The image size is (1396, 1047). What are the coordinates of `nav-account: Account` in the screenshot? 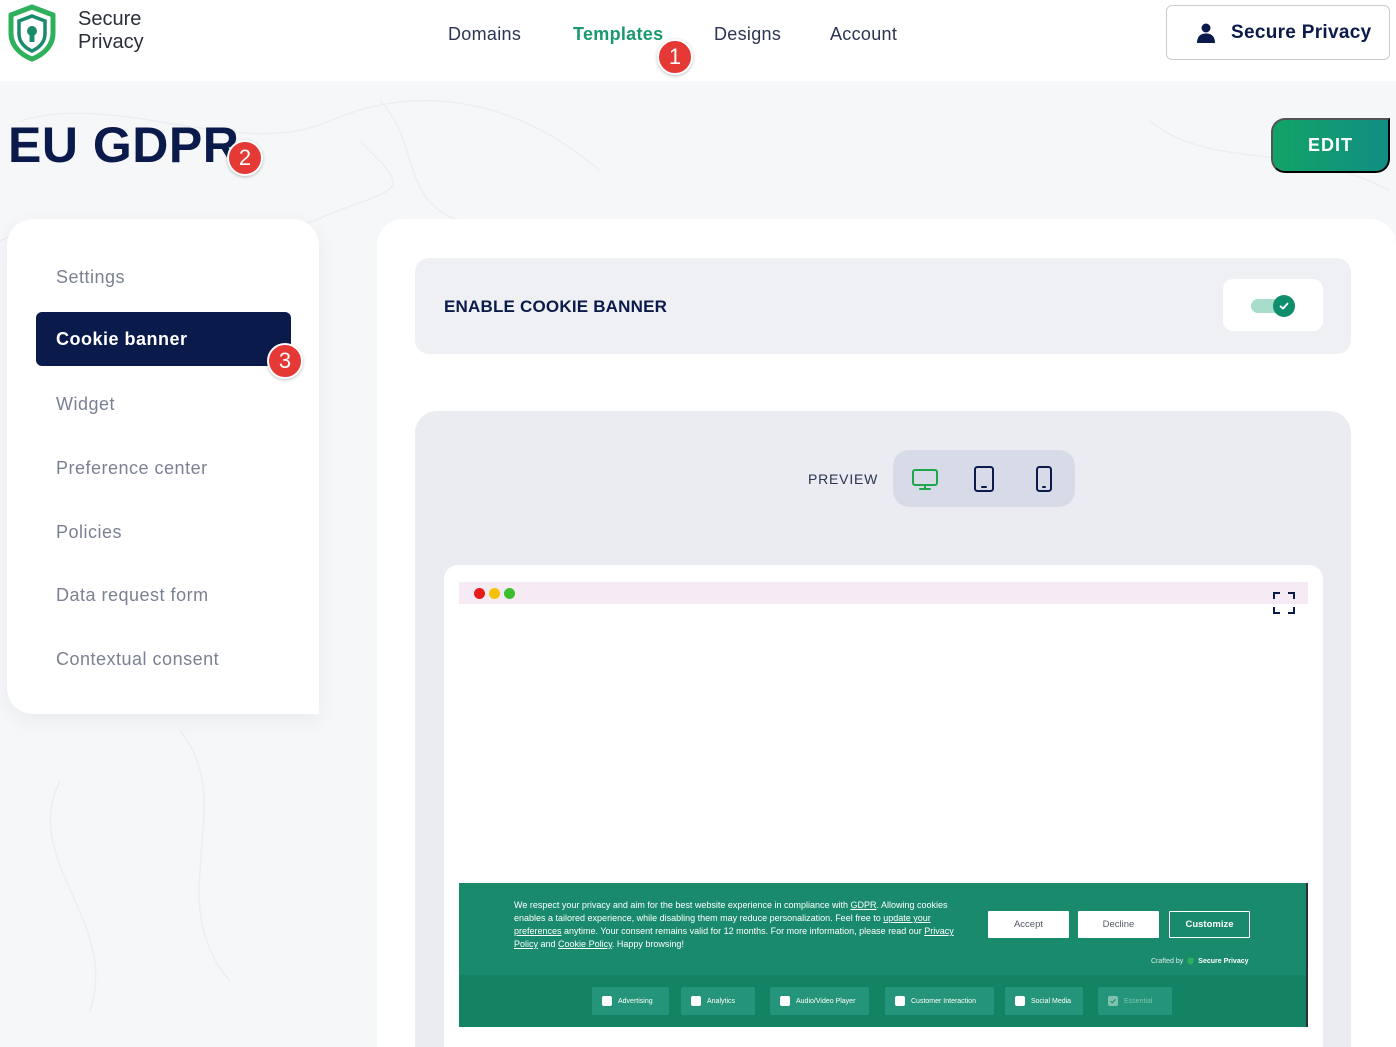 It's located at (863, 34).